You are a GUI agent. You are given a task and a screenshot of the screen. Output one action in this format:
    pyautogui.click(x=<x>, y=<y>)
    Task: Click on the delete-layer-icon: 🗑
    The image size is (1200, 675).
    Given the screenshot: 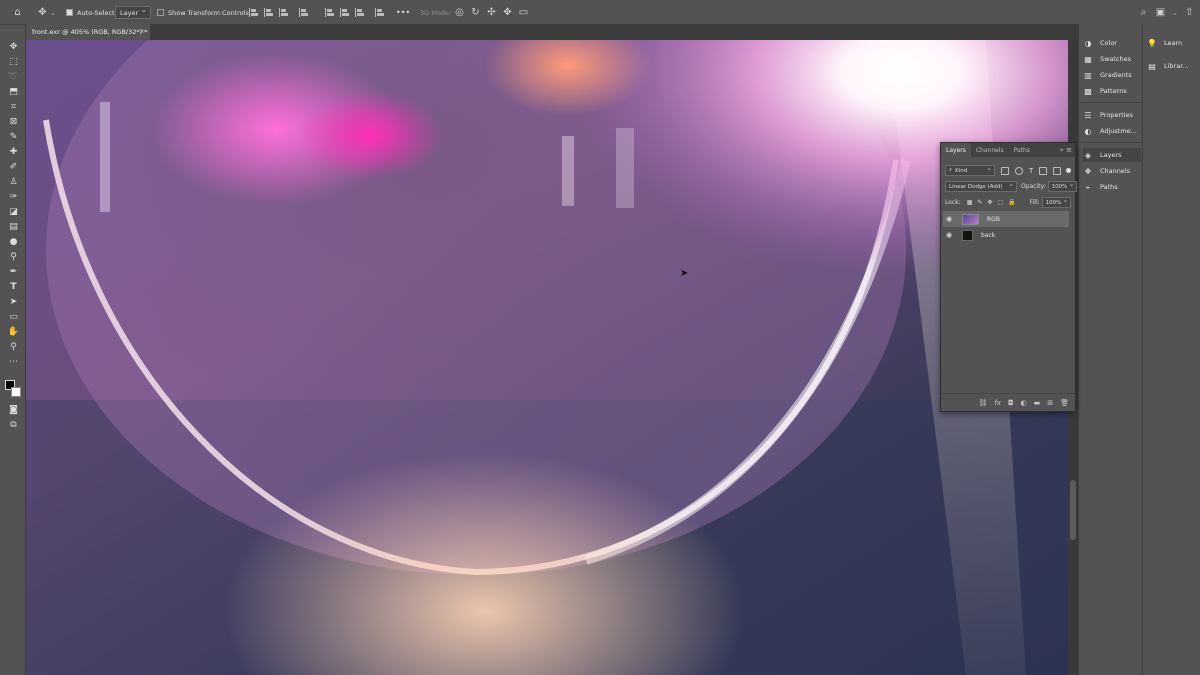 What is the action you would take?
    pyautogui.click(x=1064, y=403)
    